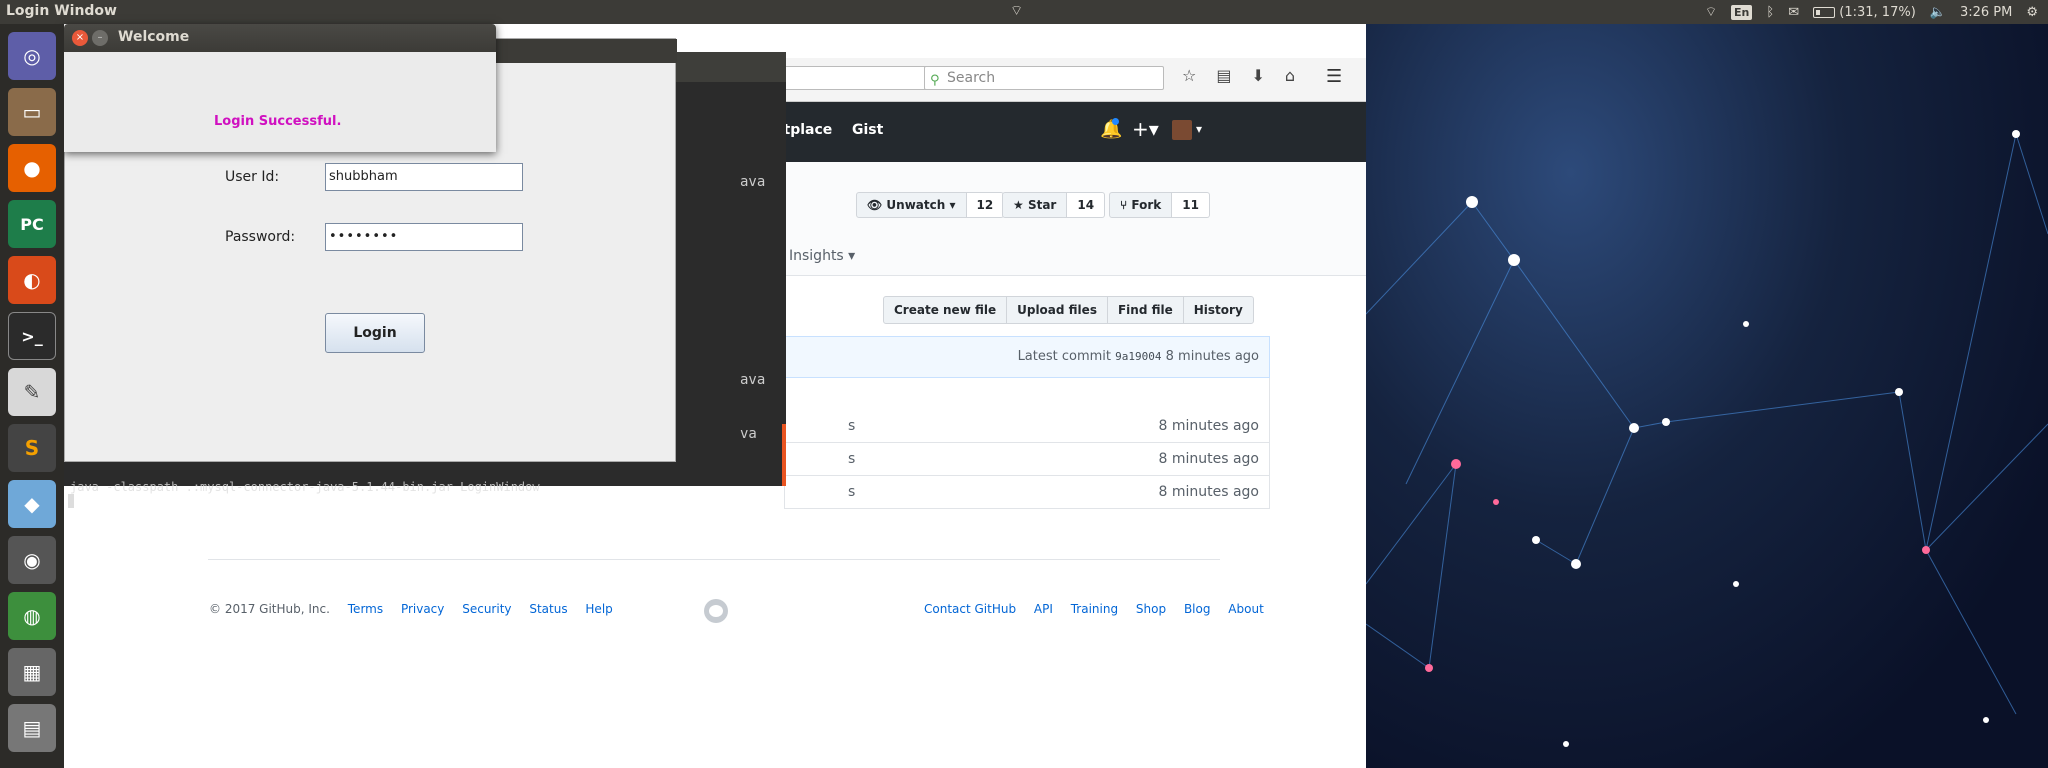 The height and width of the screenshot is (768, 2048). I want to click on downloads-icon: ⬇, so click(1257, 75).